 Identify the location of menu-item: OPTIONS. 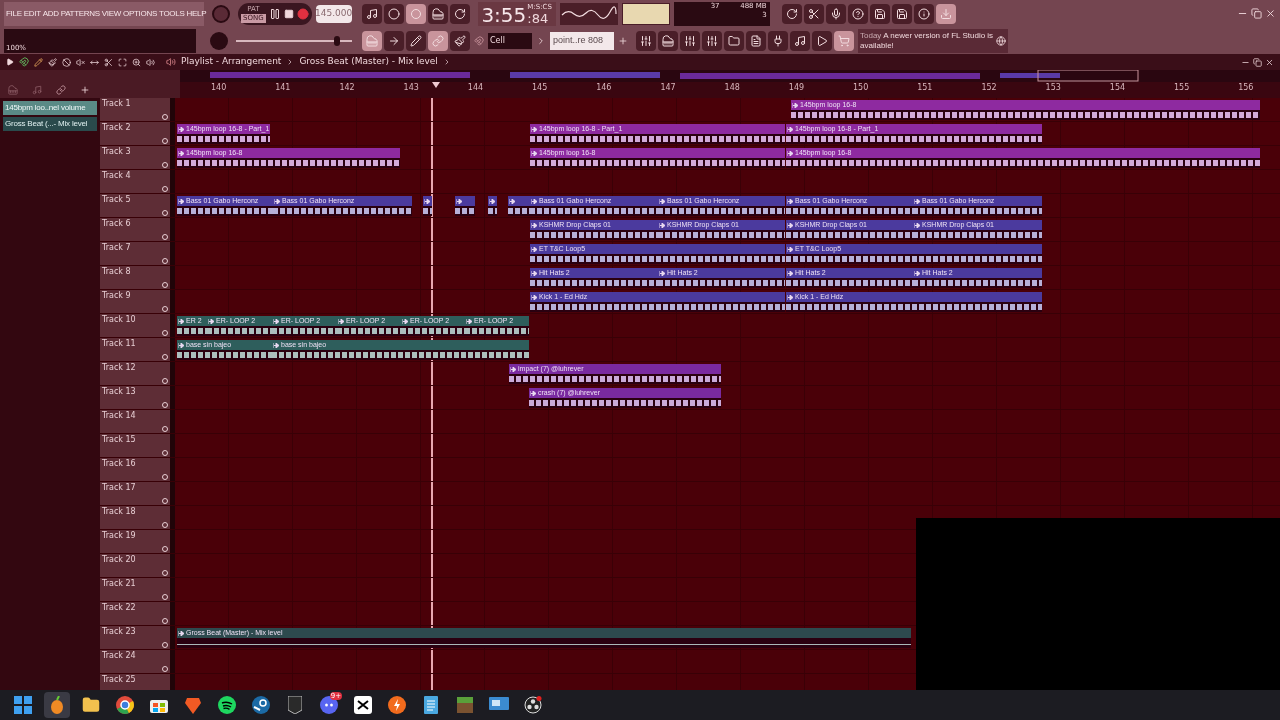
(140, 13).